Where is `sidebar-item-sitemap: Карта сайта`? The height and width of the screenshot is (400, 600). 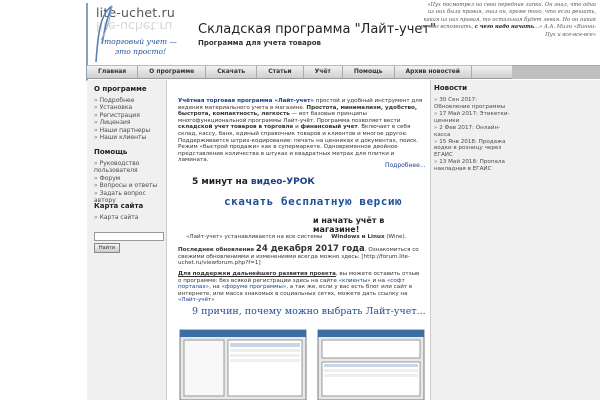 sidebar-item-sitemap: Карта сайта is located at coordinates (116, 217).